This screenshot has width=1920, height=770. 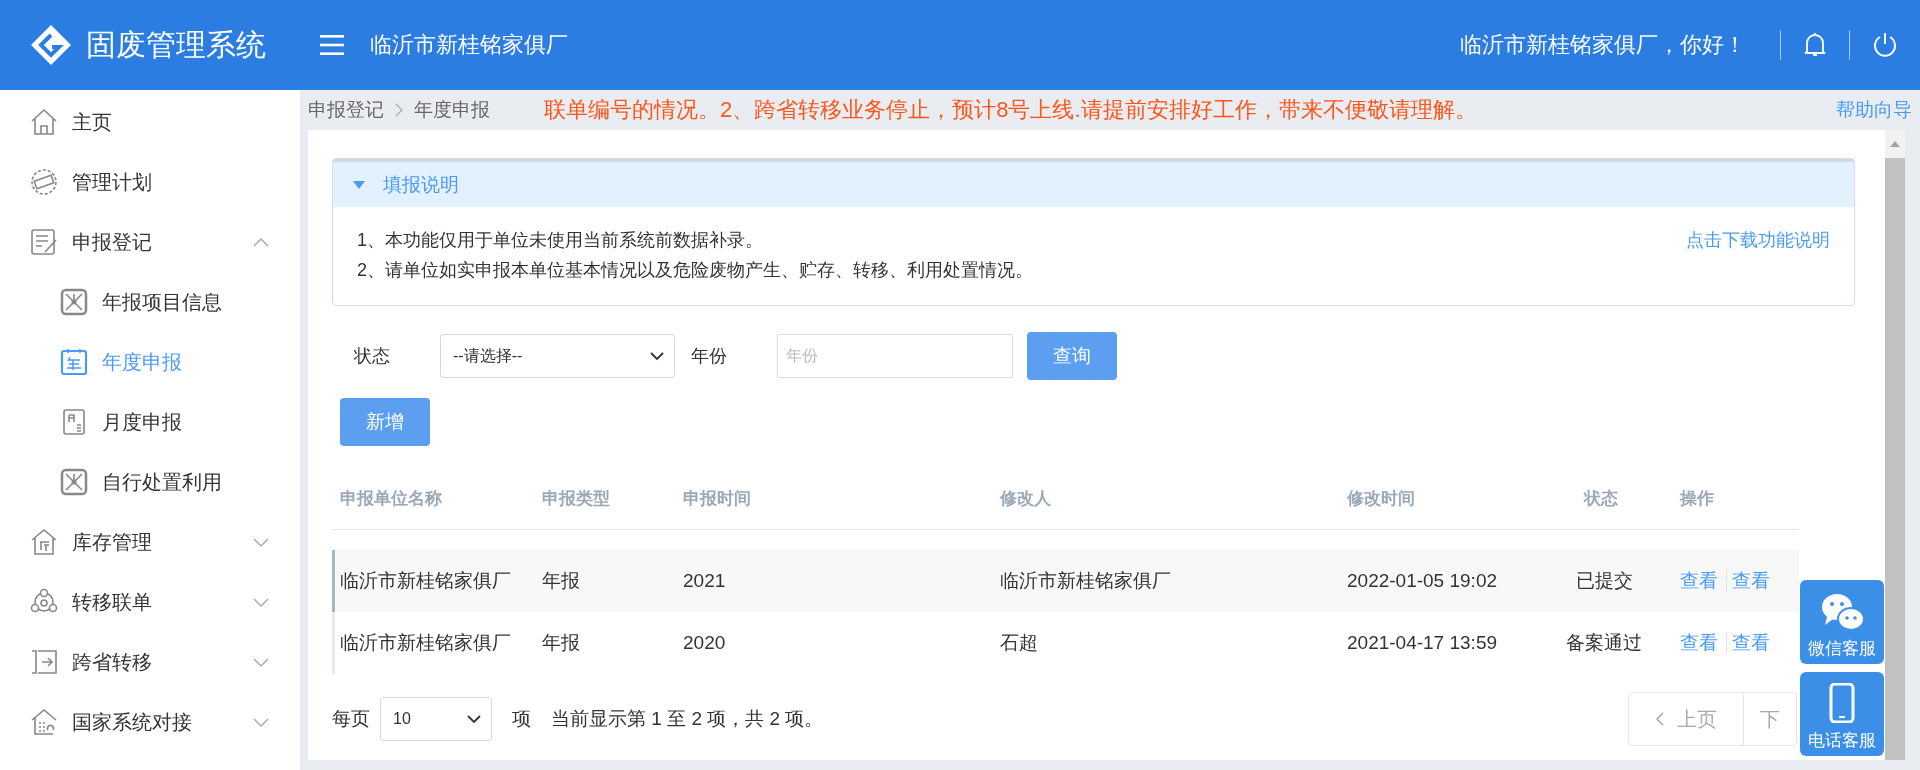 I want to click on pagination-summary: 当前显示第 1 至 2 项，共 2 项。, so click(x=687, y=719).